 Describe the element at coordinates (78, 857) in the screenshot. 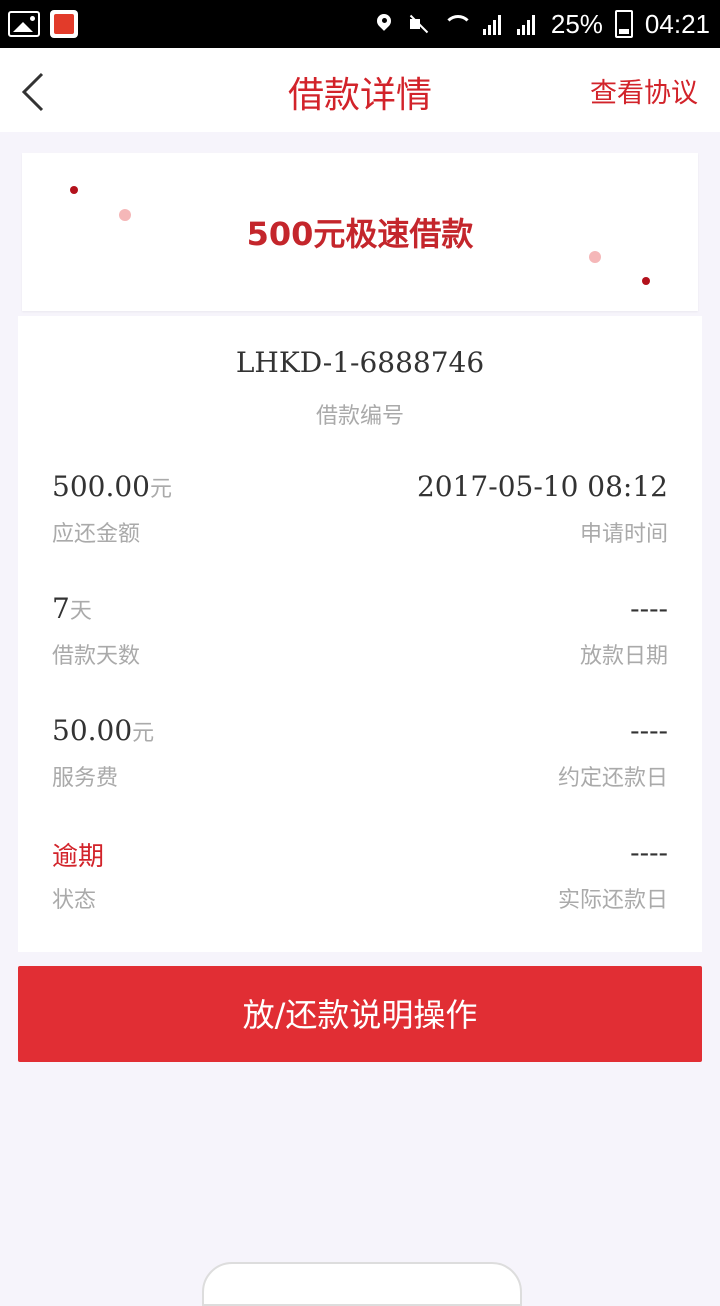

I see `status-value: 逾期` at that location.